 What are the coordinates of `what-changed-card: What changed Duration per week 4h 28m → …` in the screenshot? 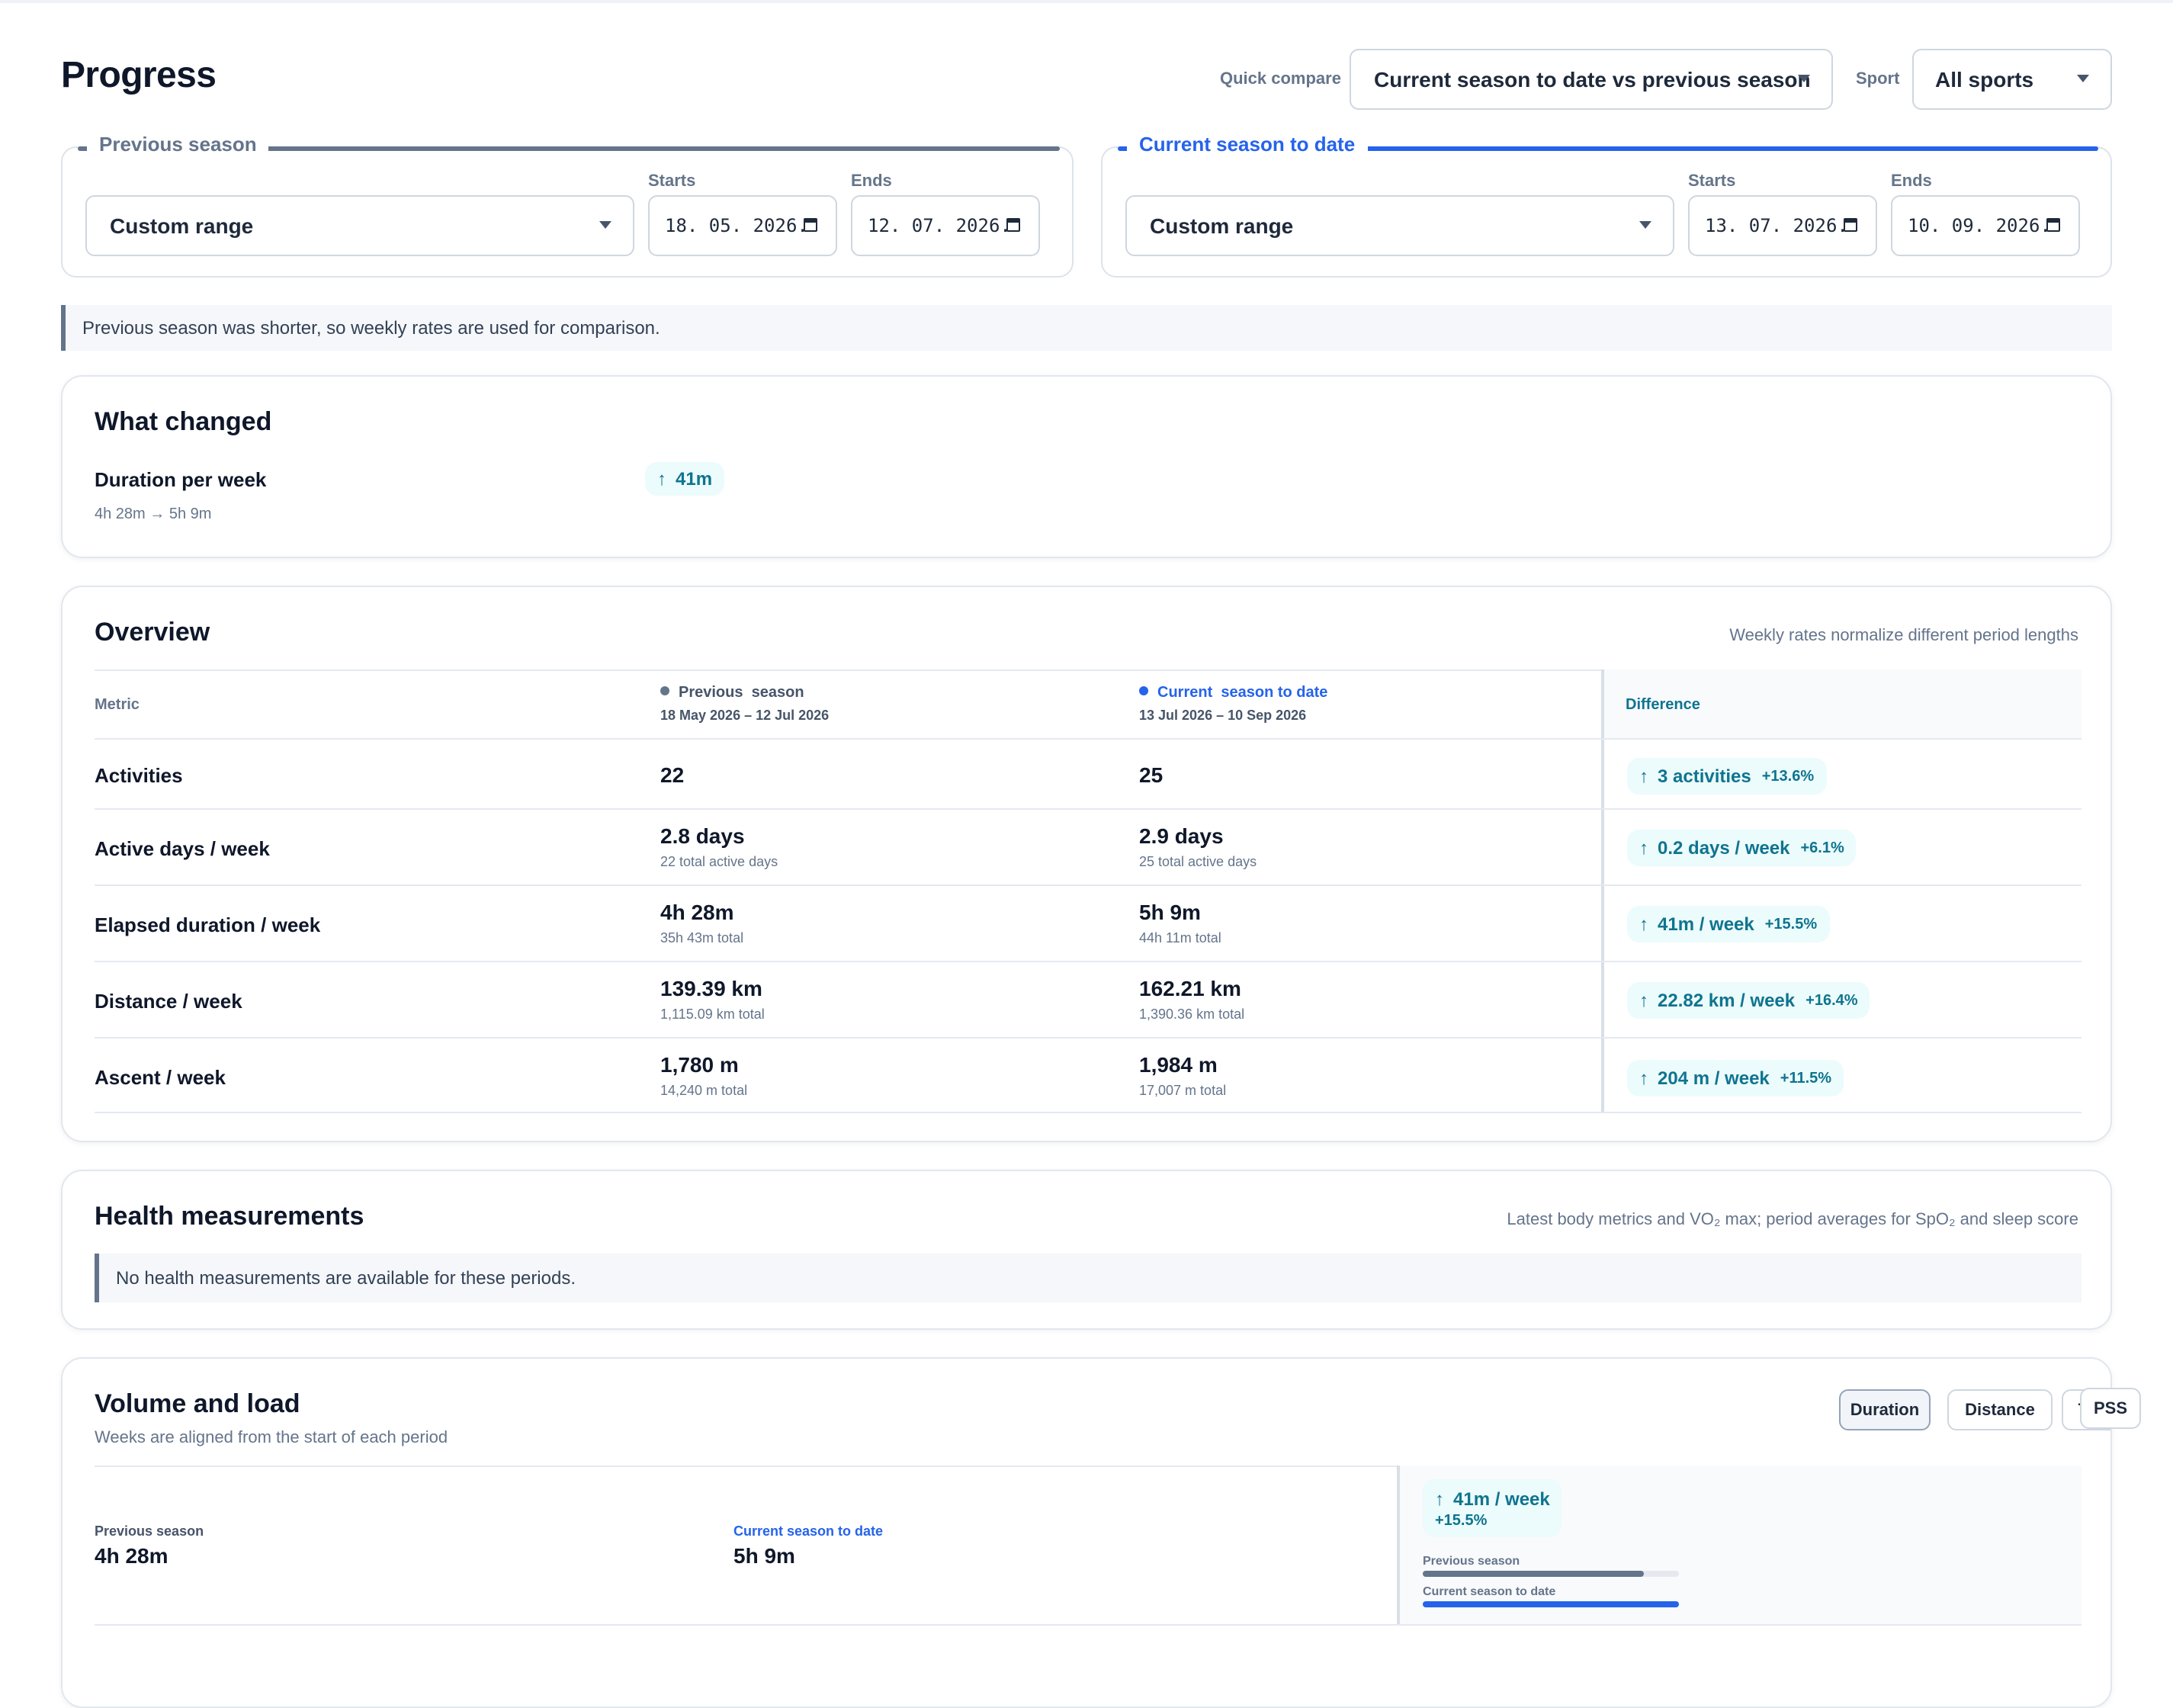 It's located at (1086, 466).